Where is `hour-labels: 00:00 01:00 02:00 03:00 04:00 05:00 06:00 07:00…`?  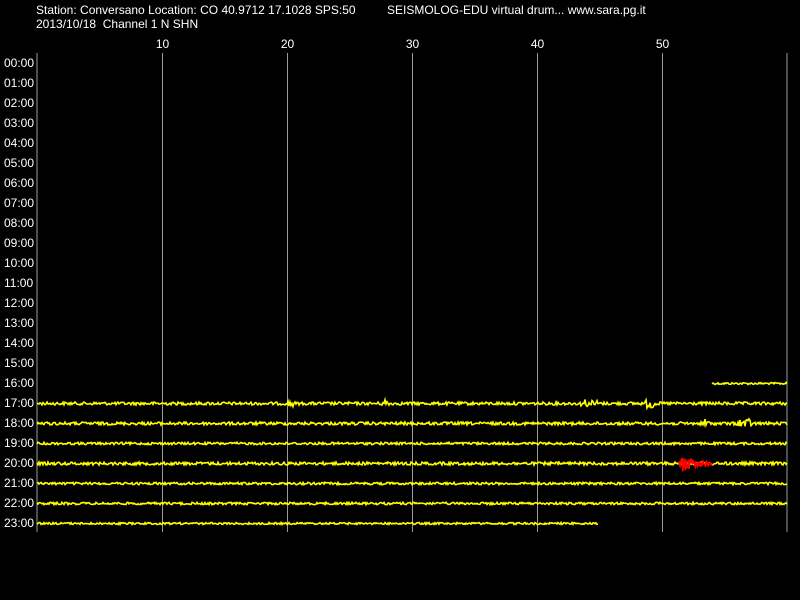 hour-labels: 00:00 01:00 02:00 03:00 04:00 05:00 06:00 07:00… is located at coordinates (19, 293).